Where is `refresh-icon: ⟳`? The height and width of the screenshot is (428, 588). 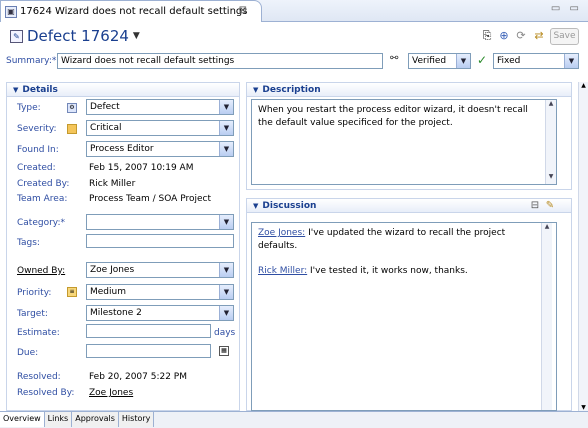 refresh-icon: ⟳ is located at coordinates (521, 36).